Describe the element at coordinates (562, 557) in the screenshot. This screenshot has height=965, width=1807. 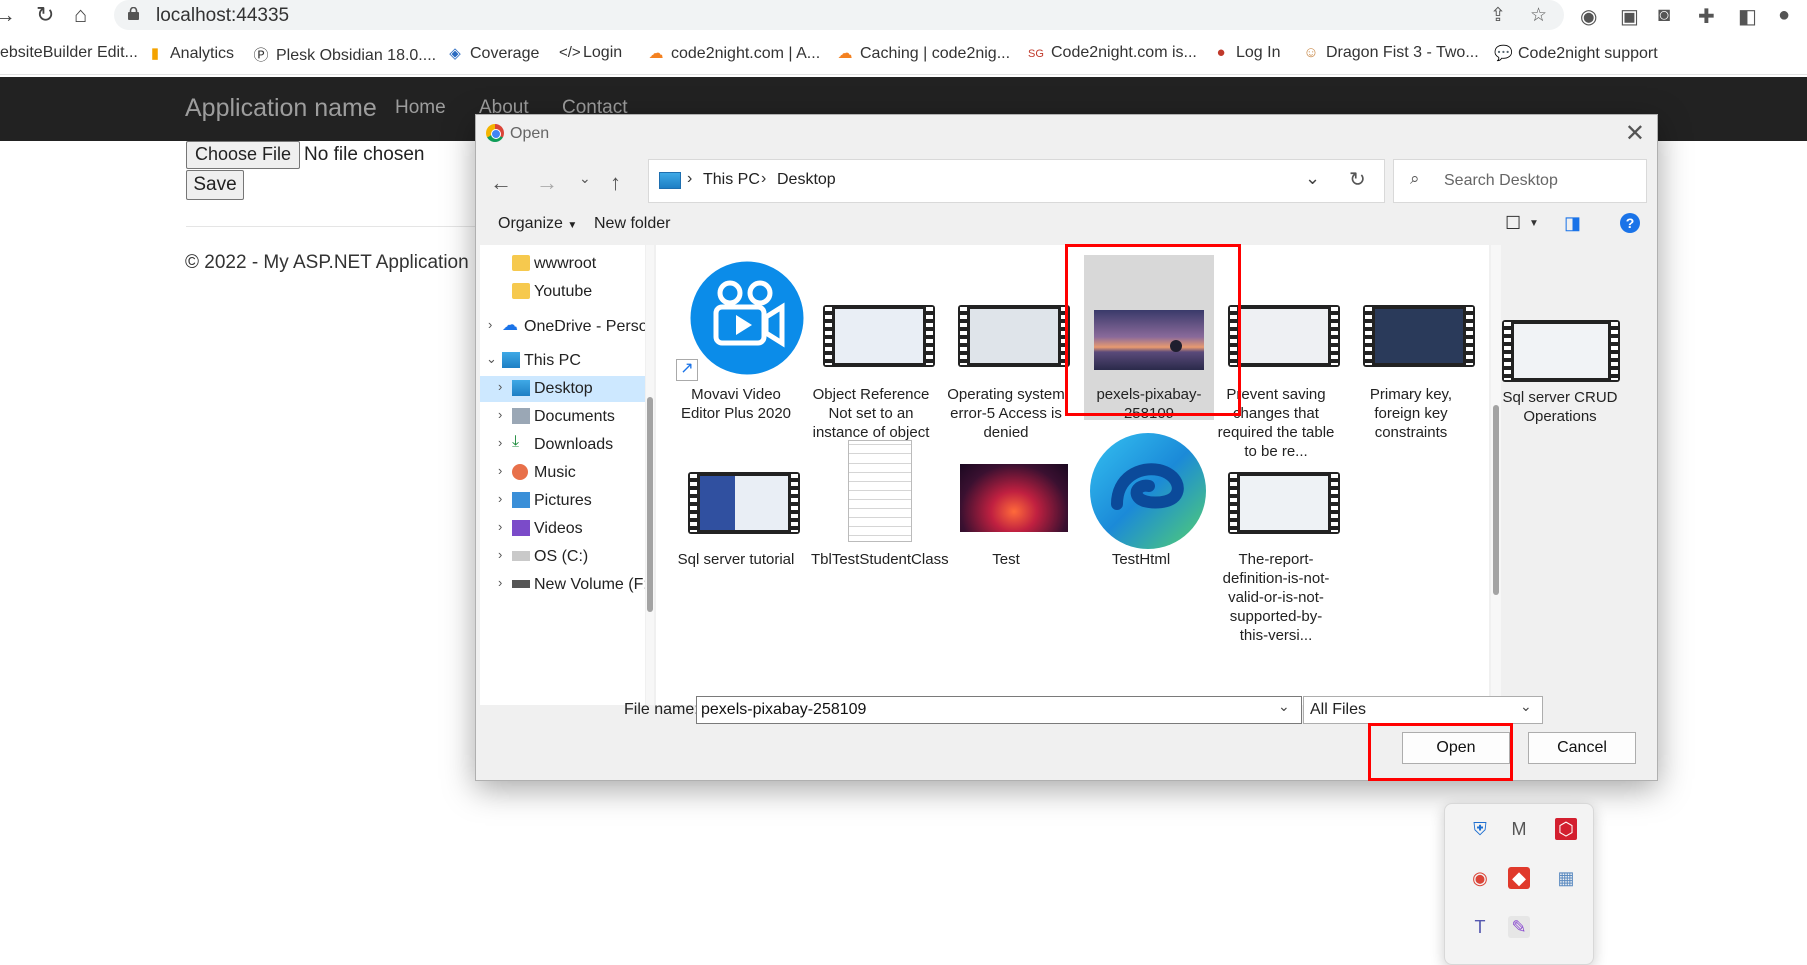
I see `nav-item-os-c: › OS (C:)` at that location.